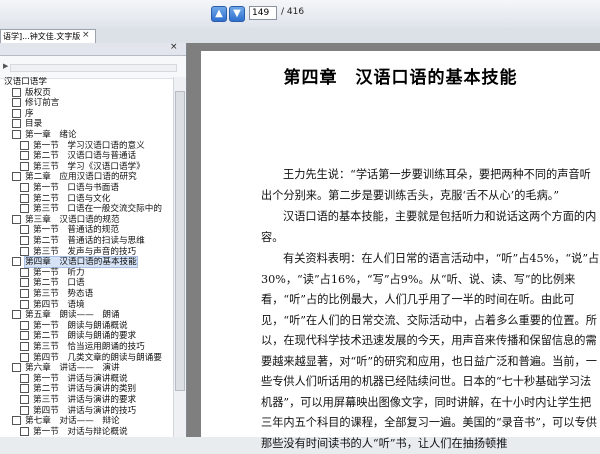  What do you see at coordinates (5, 66) in the screenshot?
I see `scroll-right-icon: ▶` at bounding box center [5, 66].